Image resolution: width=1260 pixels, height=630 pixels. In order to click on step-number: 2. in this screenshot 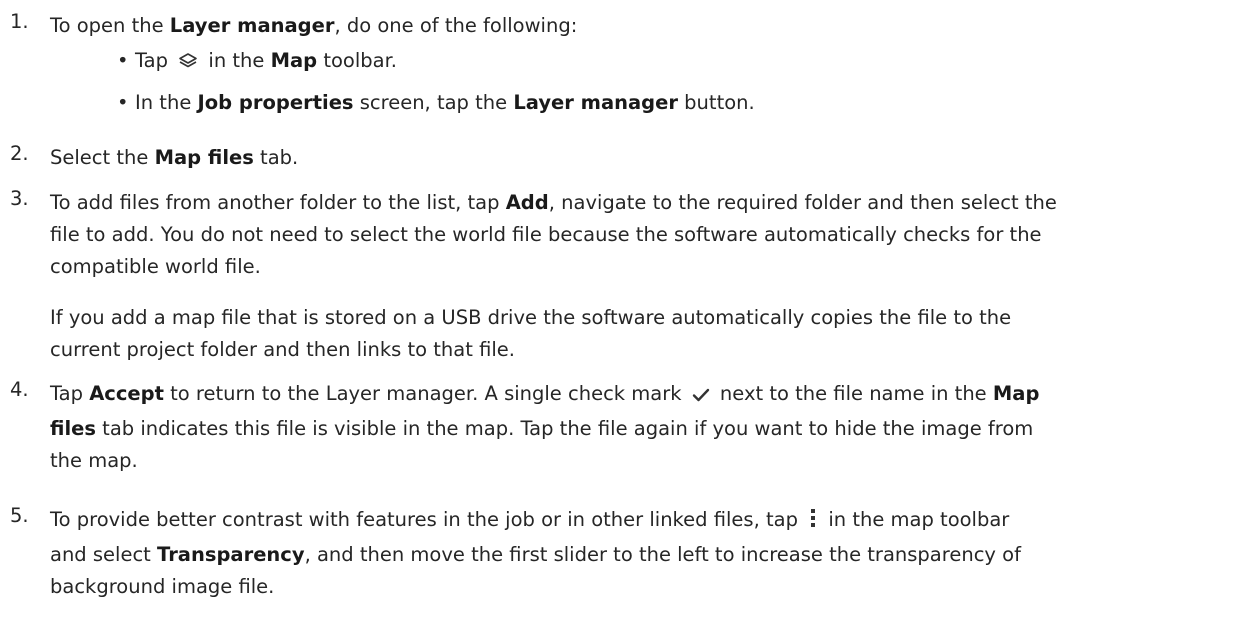, I will do `click(19, 153)`.